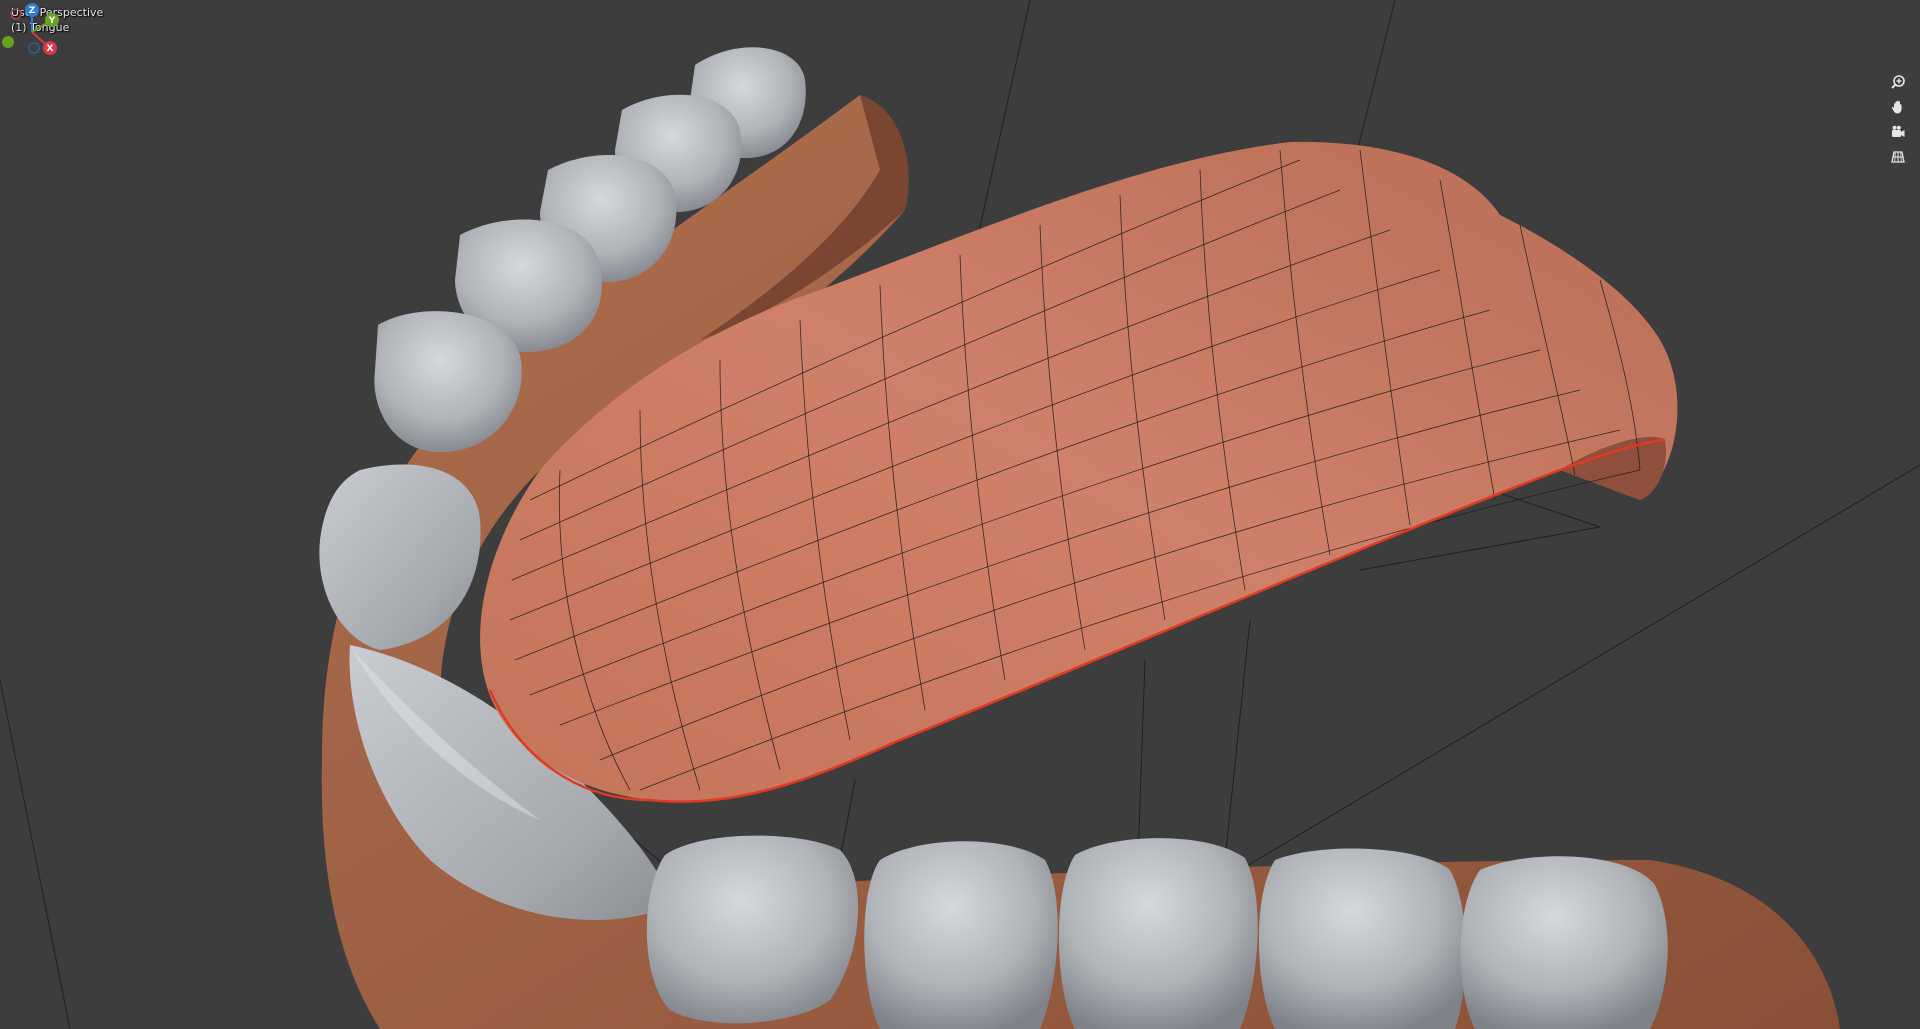 Image resolution: width=1920 pixels, height=1029 pixels. I want to click on pan-button, so click(1902, 111).